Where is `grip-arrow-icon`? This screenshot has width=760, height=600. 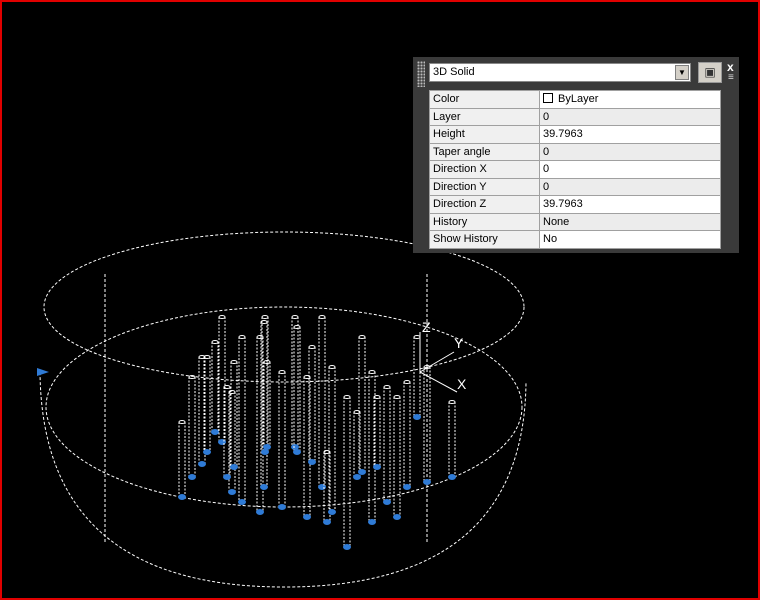
grip-arrow-icon is located at coordinates (43, 372).